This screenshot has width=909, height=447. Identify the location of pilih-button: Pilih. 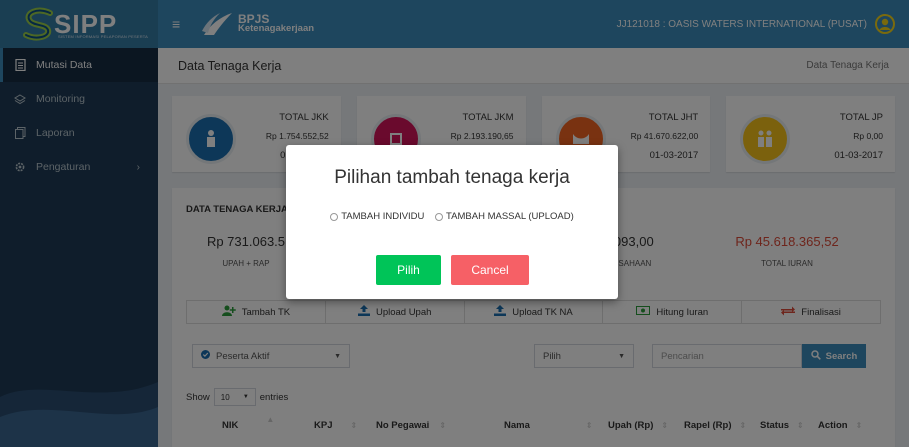
(408, 270).